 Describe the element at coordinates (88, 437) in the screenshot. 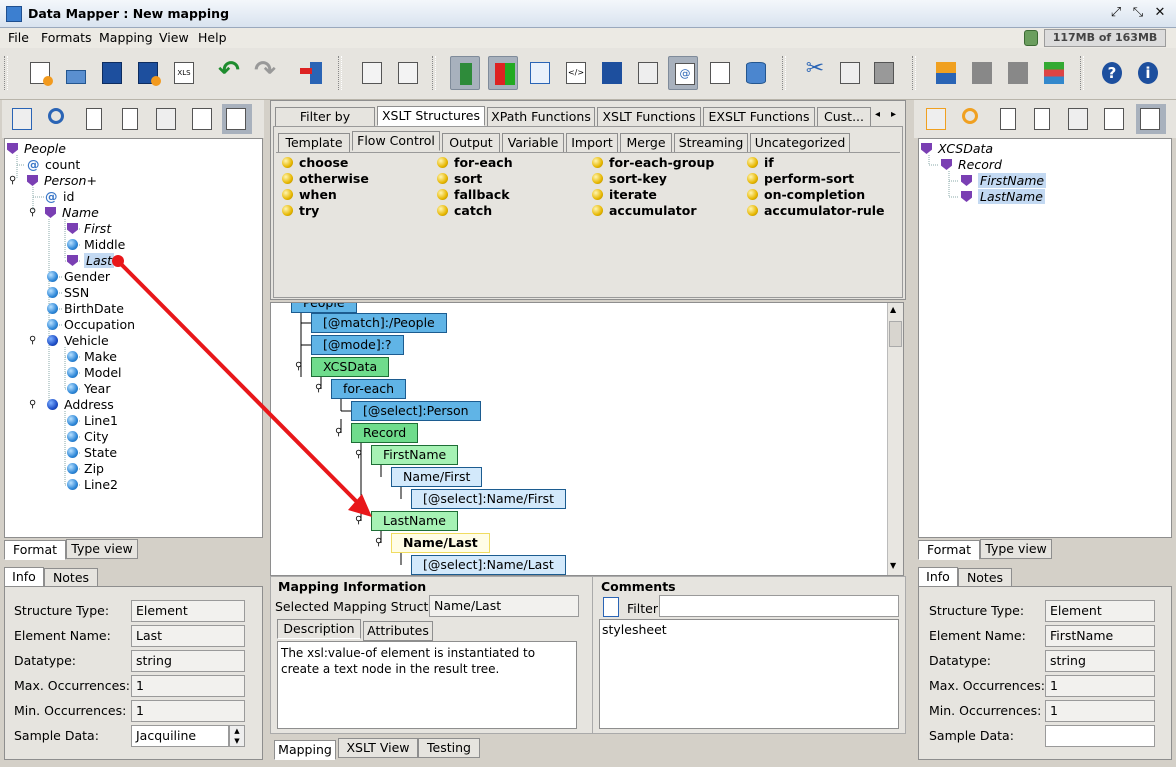

I see `tree-node: City` at that location.